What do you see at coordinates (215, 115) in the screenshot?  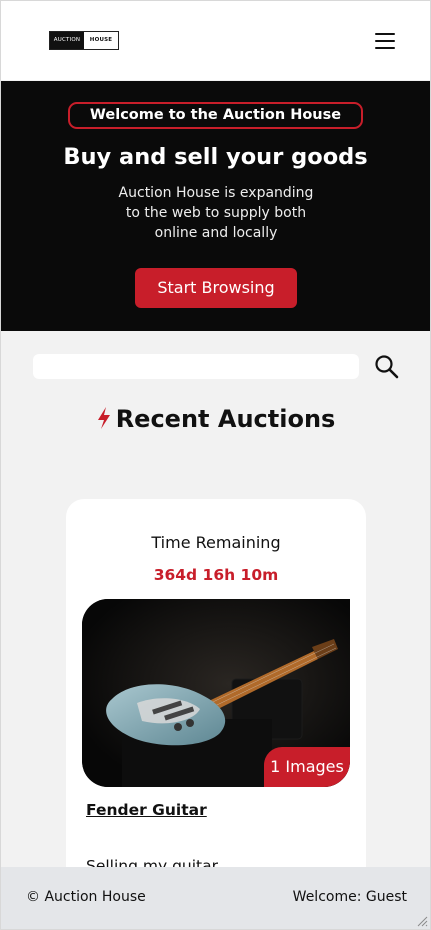 I see `welcome-badge: Welcome to the Auction House` at bounding box center [215, 115].